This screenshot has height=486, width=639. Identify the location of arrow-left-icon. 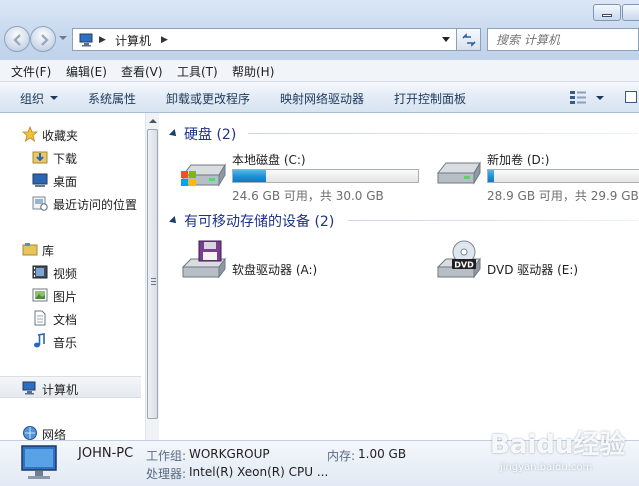
(17, 40).